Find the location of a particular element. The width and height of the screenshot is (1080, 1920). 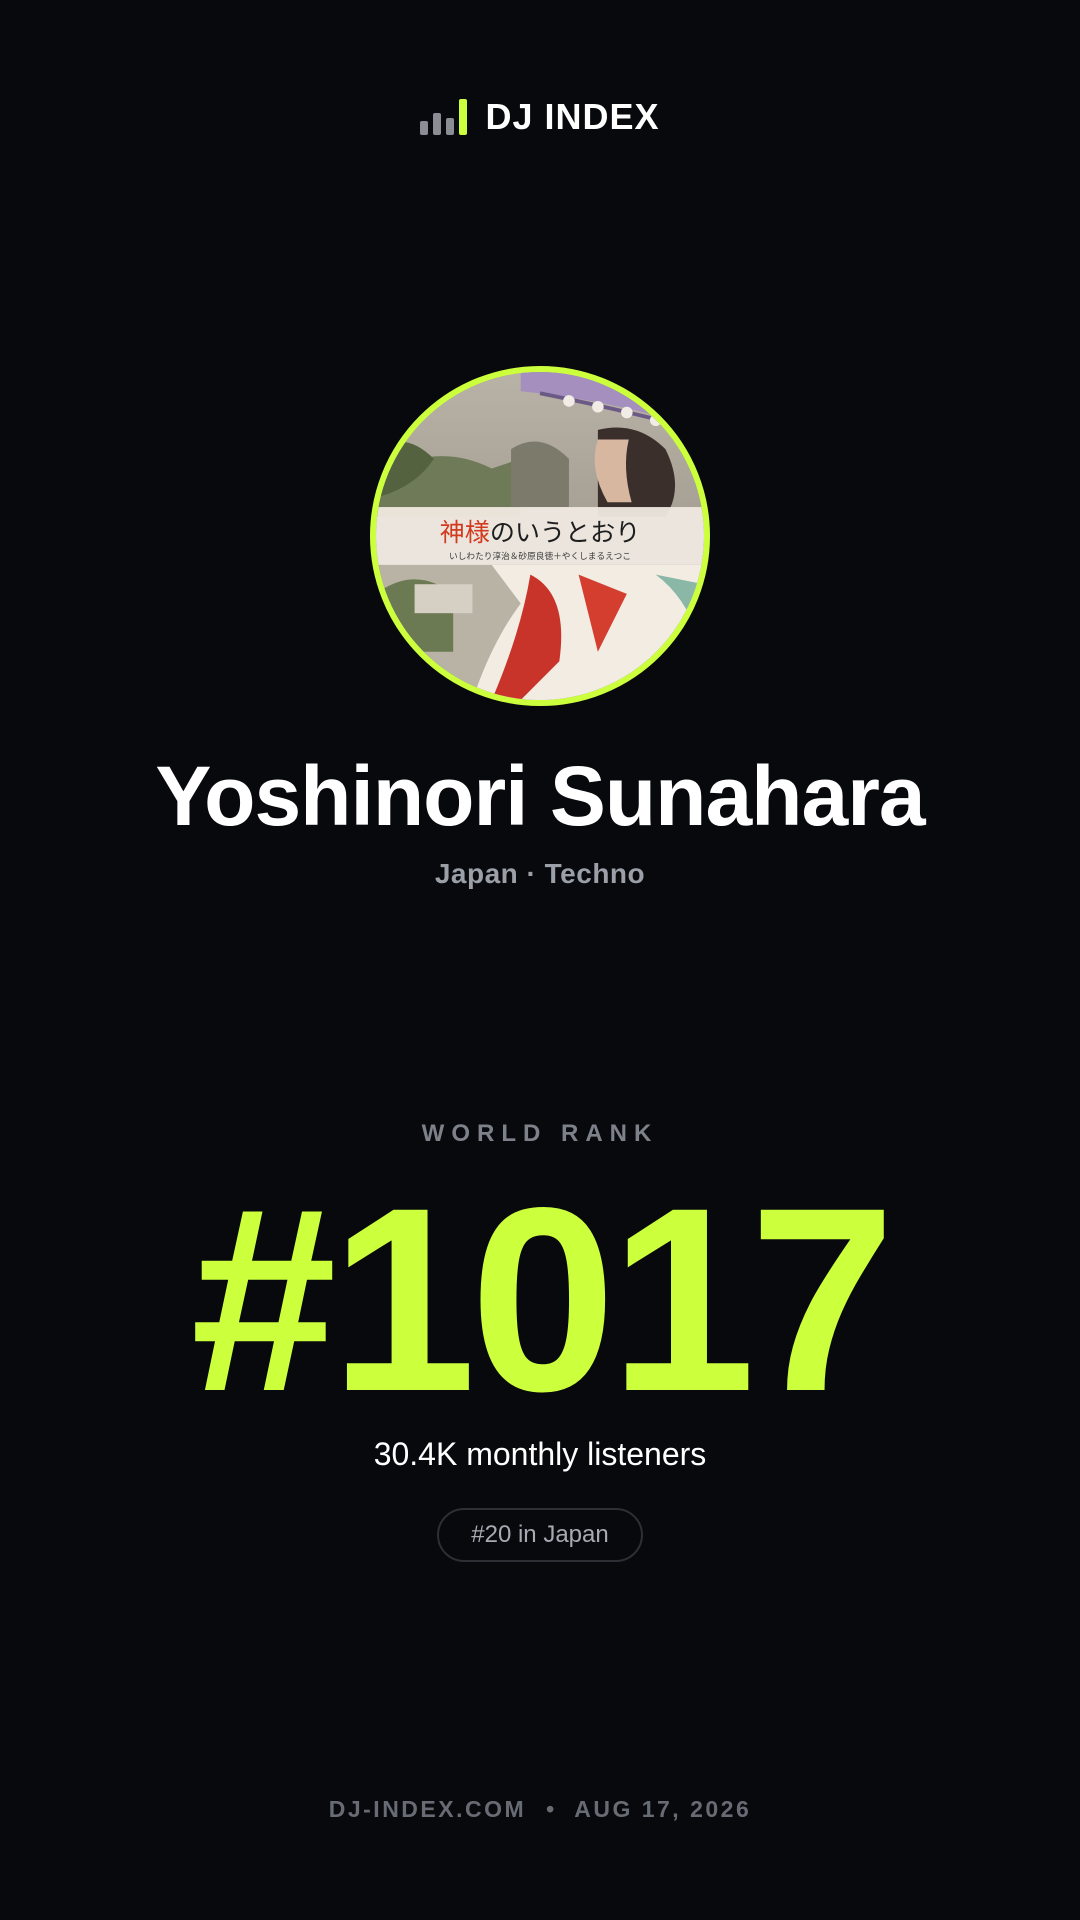

equalizer-bars-icon is located at coordinates (444, 117).